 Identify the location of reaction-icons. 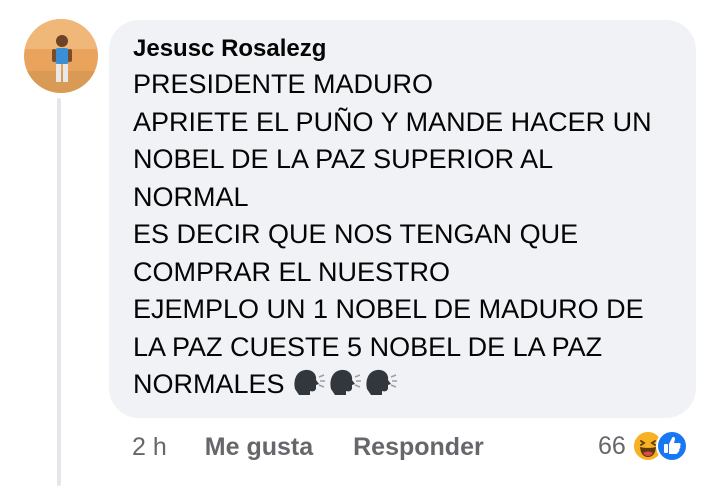
(659, 446).